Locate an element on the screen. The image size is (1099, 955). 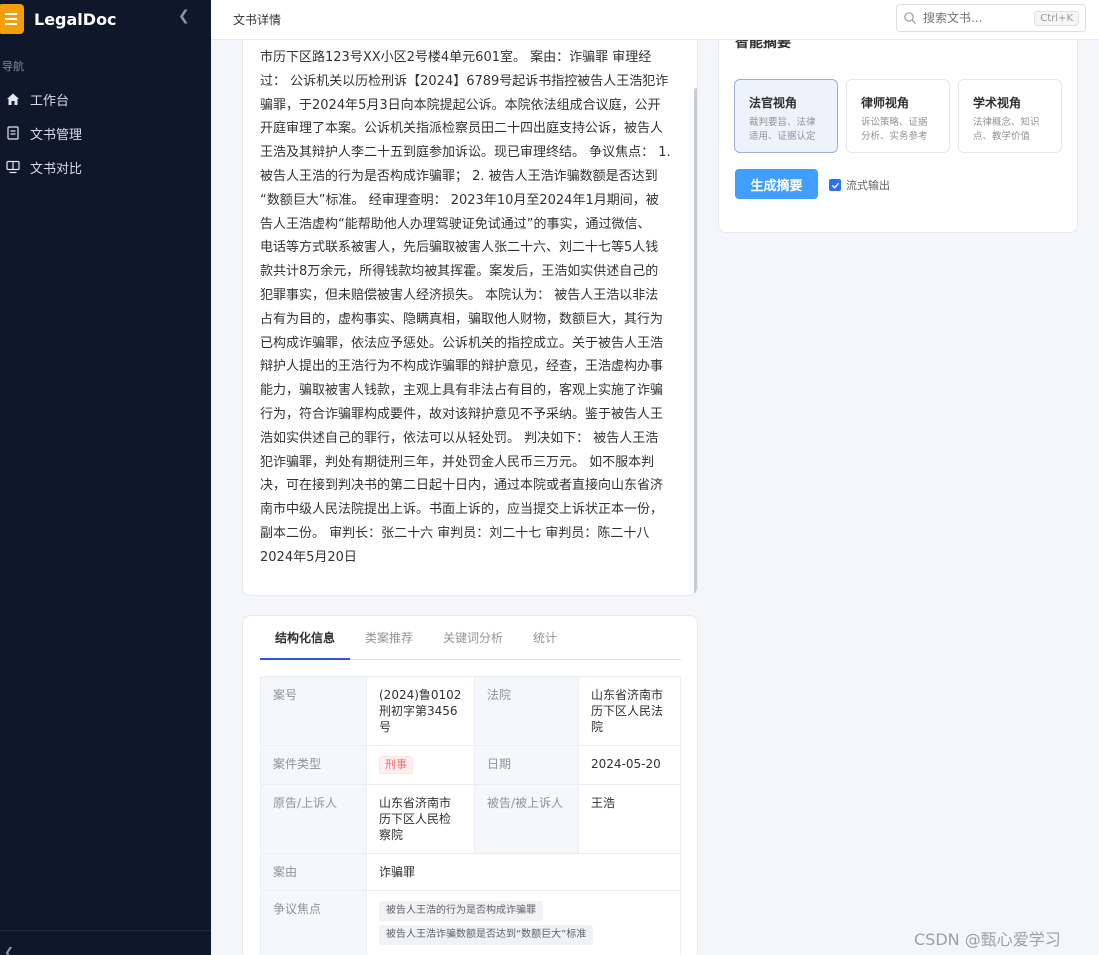
perspective-judge: 法官视角 裁判要旨、法律适用、证据认定 is located at coordinates (786, 116).